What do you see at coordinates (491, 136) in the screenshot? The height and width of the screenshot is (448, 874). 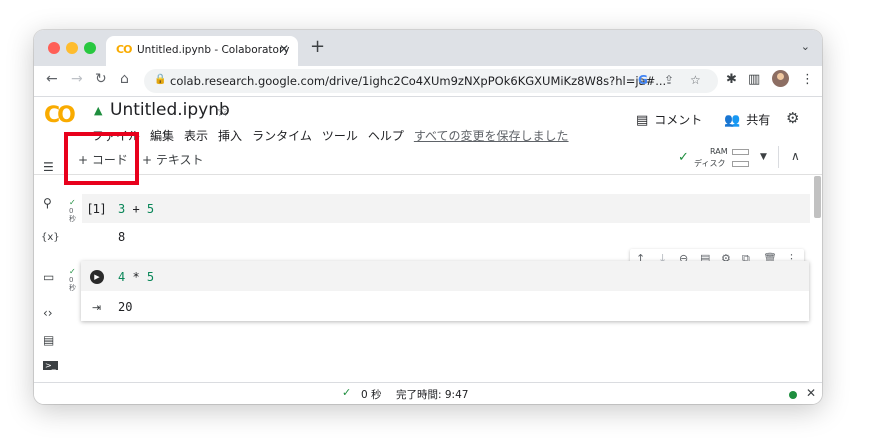 I see `save-status-link: すべての変更を保存しました` at bounding box center [491, 136].